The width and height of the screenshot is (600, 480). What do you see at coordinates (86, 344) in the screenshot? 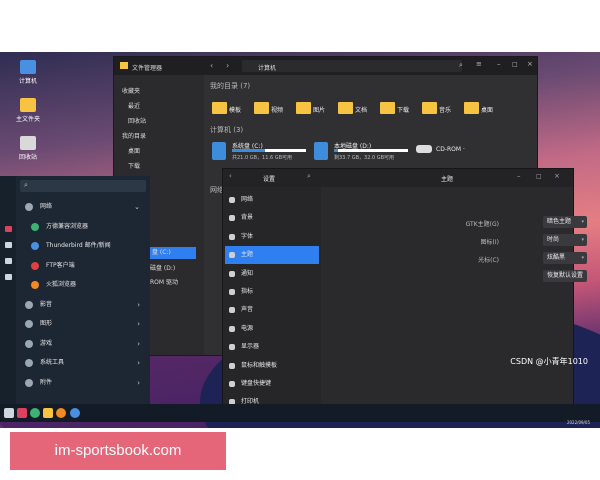
I see `start-menu-item: 游戏 ›` at bounding box center [86, 344].